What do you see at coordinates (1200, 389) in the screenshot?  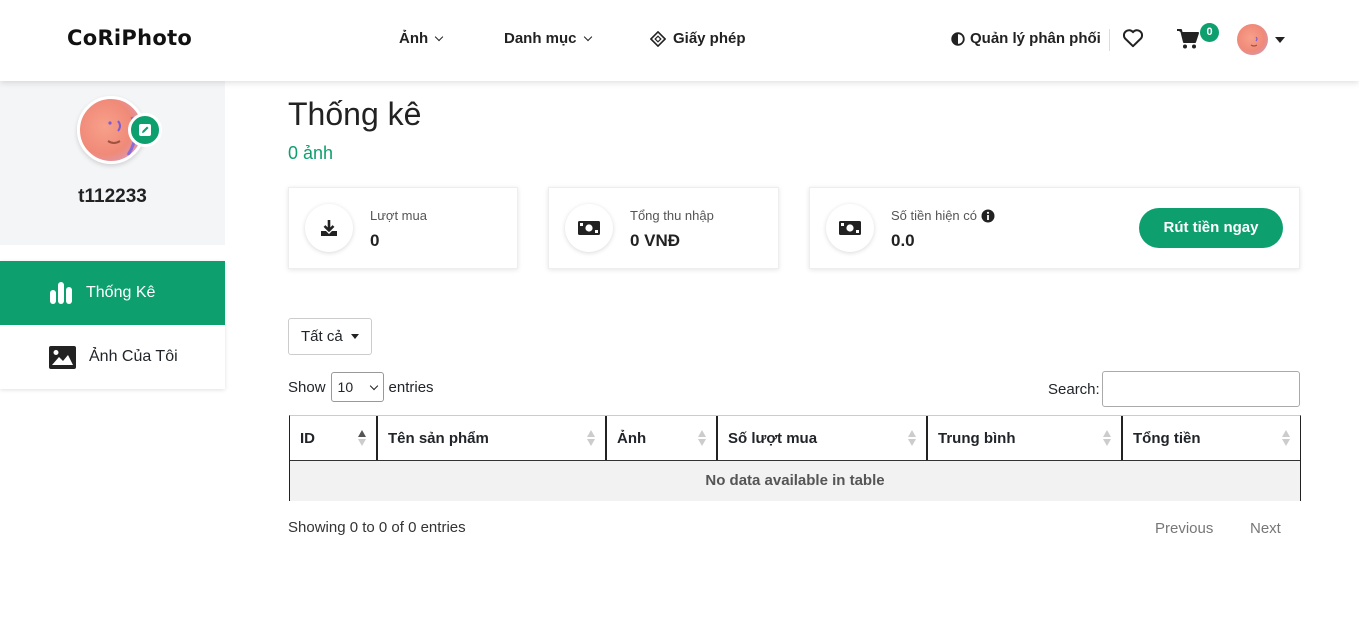 I see `search-input` at bounding box center [1200, 389].